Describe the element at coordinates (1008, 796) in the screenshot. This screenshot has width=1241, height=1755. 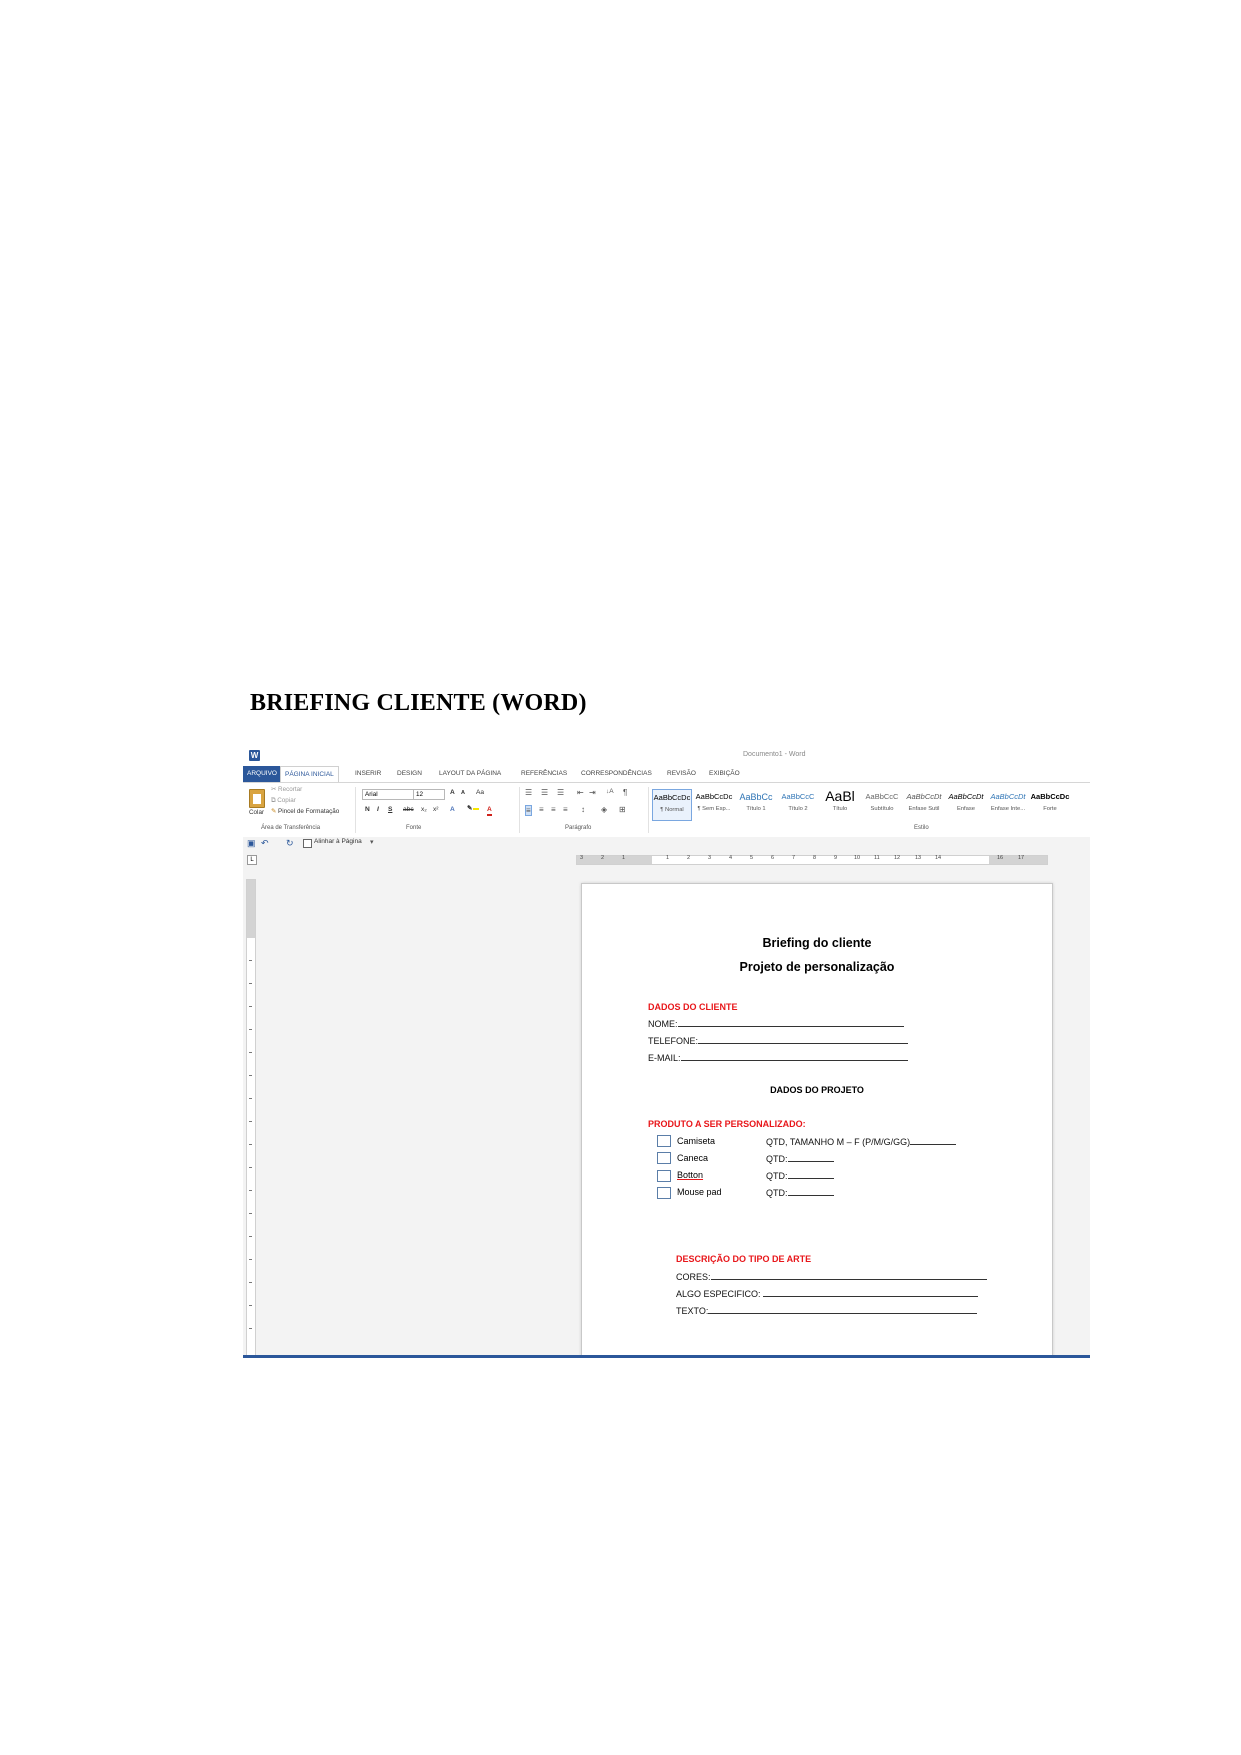
I see `style-preview: AaBbCcDt` at that location.